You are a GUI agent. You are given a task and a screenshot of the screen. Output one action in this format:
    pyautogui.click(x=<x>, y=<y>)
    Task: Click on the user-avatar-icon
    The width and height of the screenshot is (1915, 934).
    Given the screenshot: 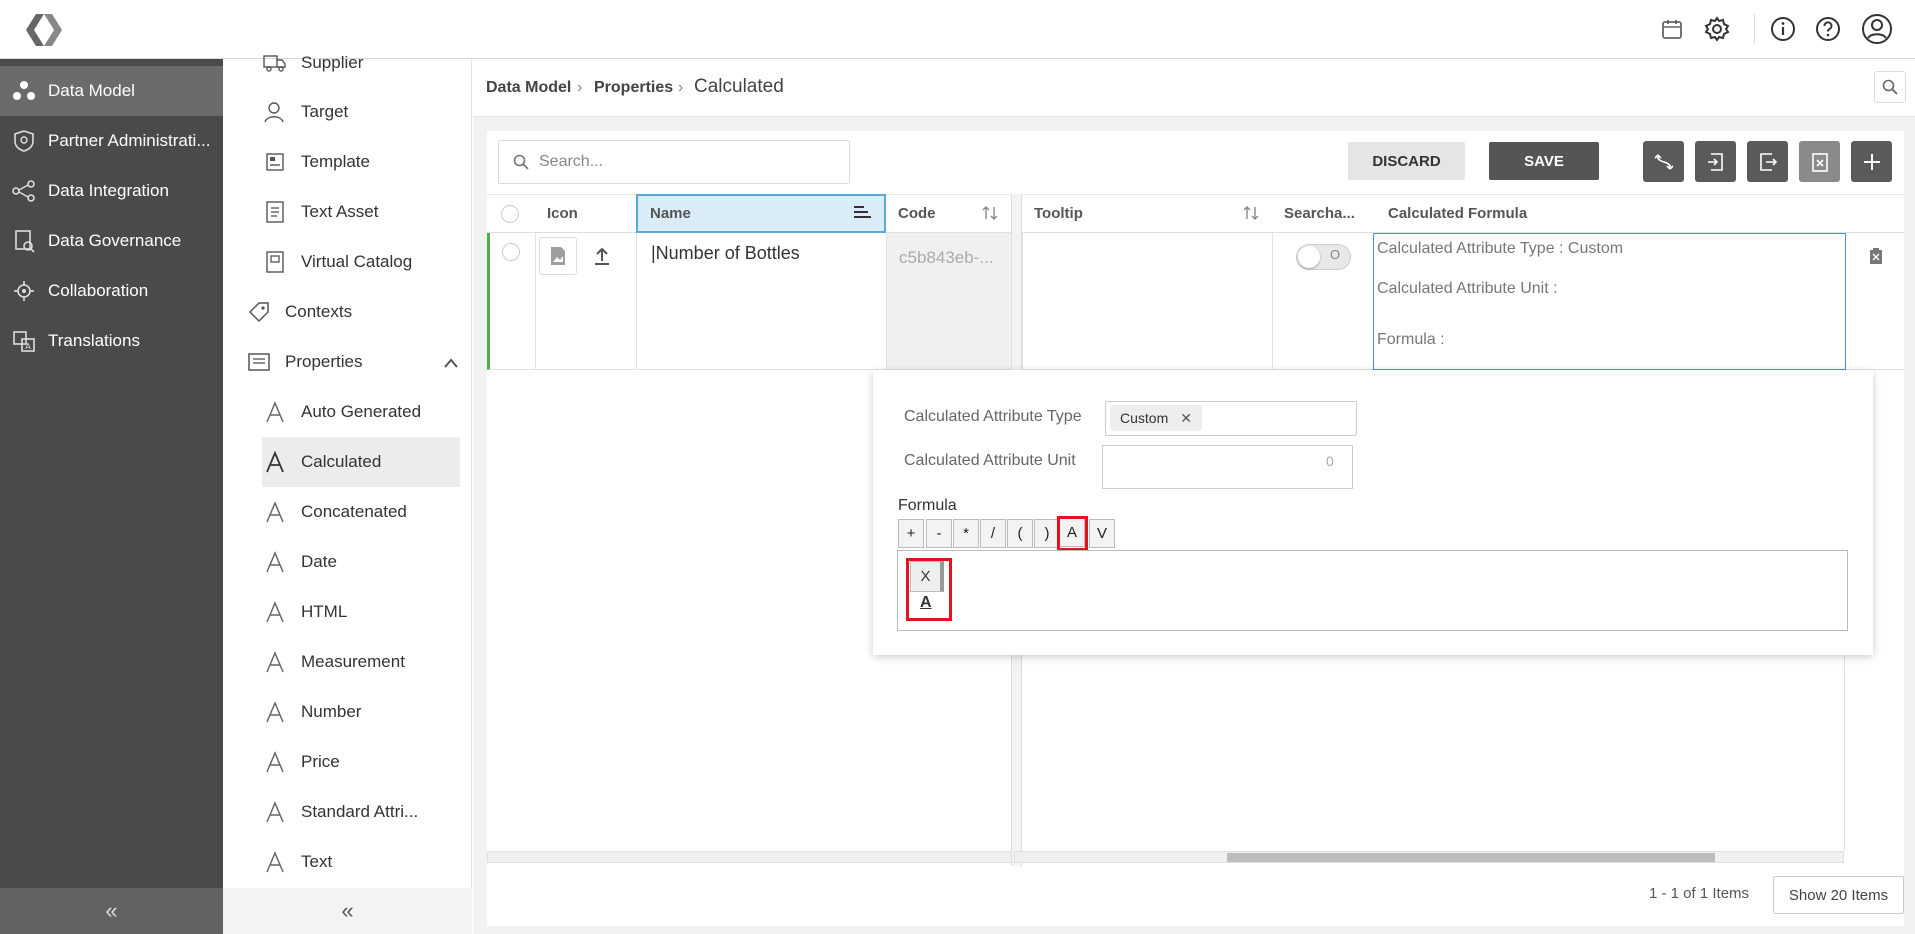 What is the action you would take?
    pyautogui.click(x=1877, y=29)
    